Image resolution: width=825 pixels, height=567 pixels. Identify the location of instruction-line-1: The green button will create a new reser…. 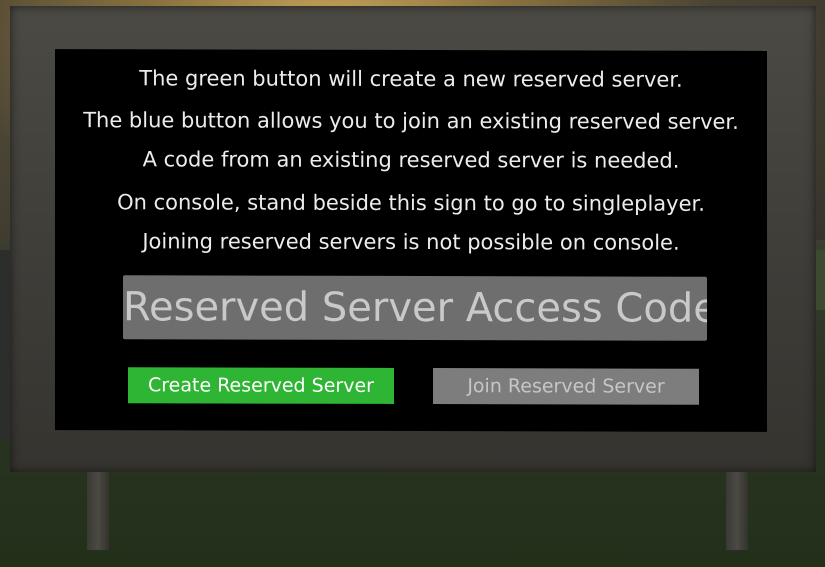
(411, 79).